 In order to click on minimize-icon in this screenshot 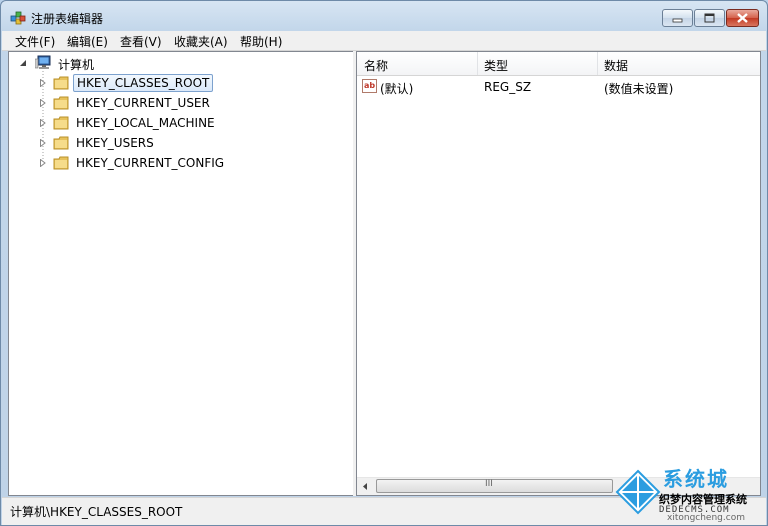, I will do `click(677, 20)`.